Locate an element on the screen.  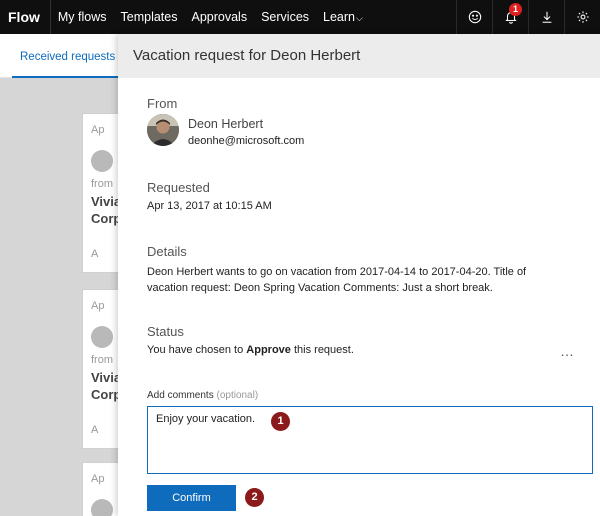
nav-my-flows: My flows is located at coordinates (82, 17).